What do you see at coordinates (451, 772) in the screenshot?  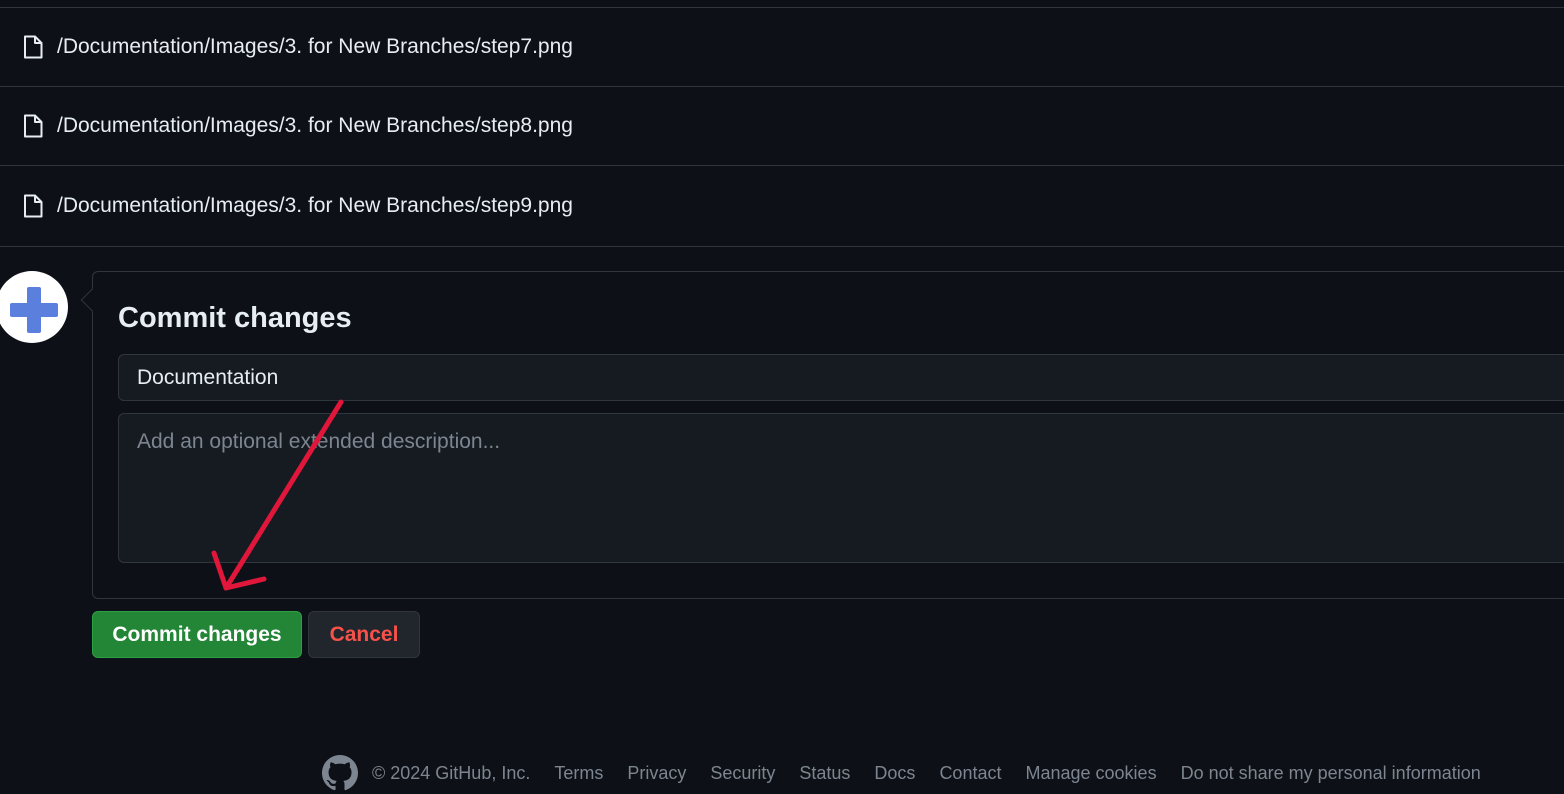 I see `footer-copyright: © 2024 GitHub, Inc.` at bounding box center [451, 772].